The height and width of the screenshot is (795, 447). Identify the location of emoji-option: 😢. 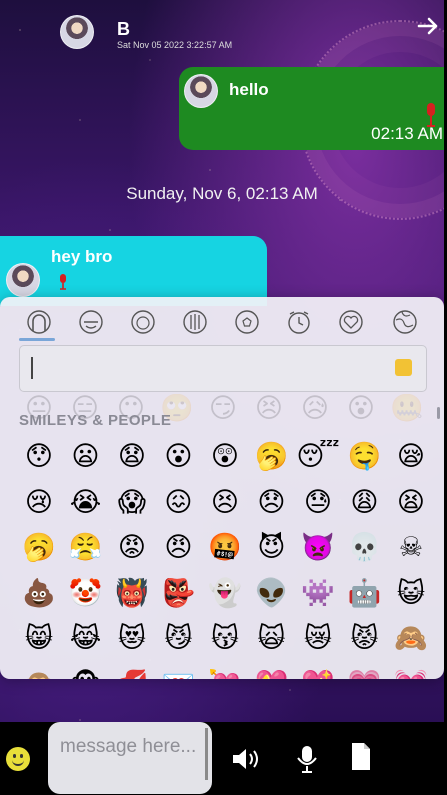
(39, 503).